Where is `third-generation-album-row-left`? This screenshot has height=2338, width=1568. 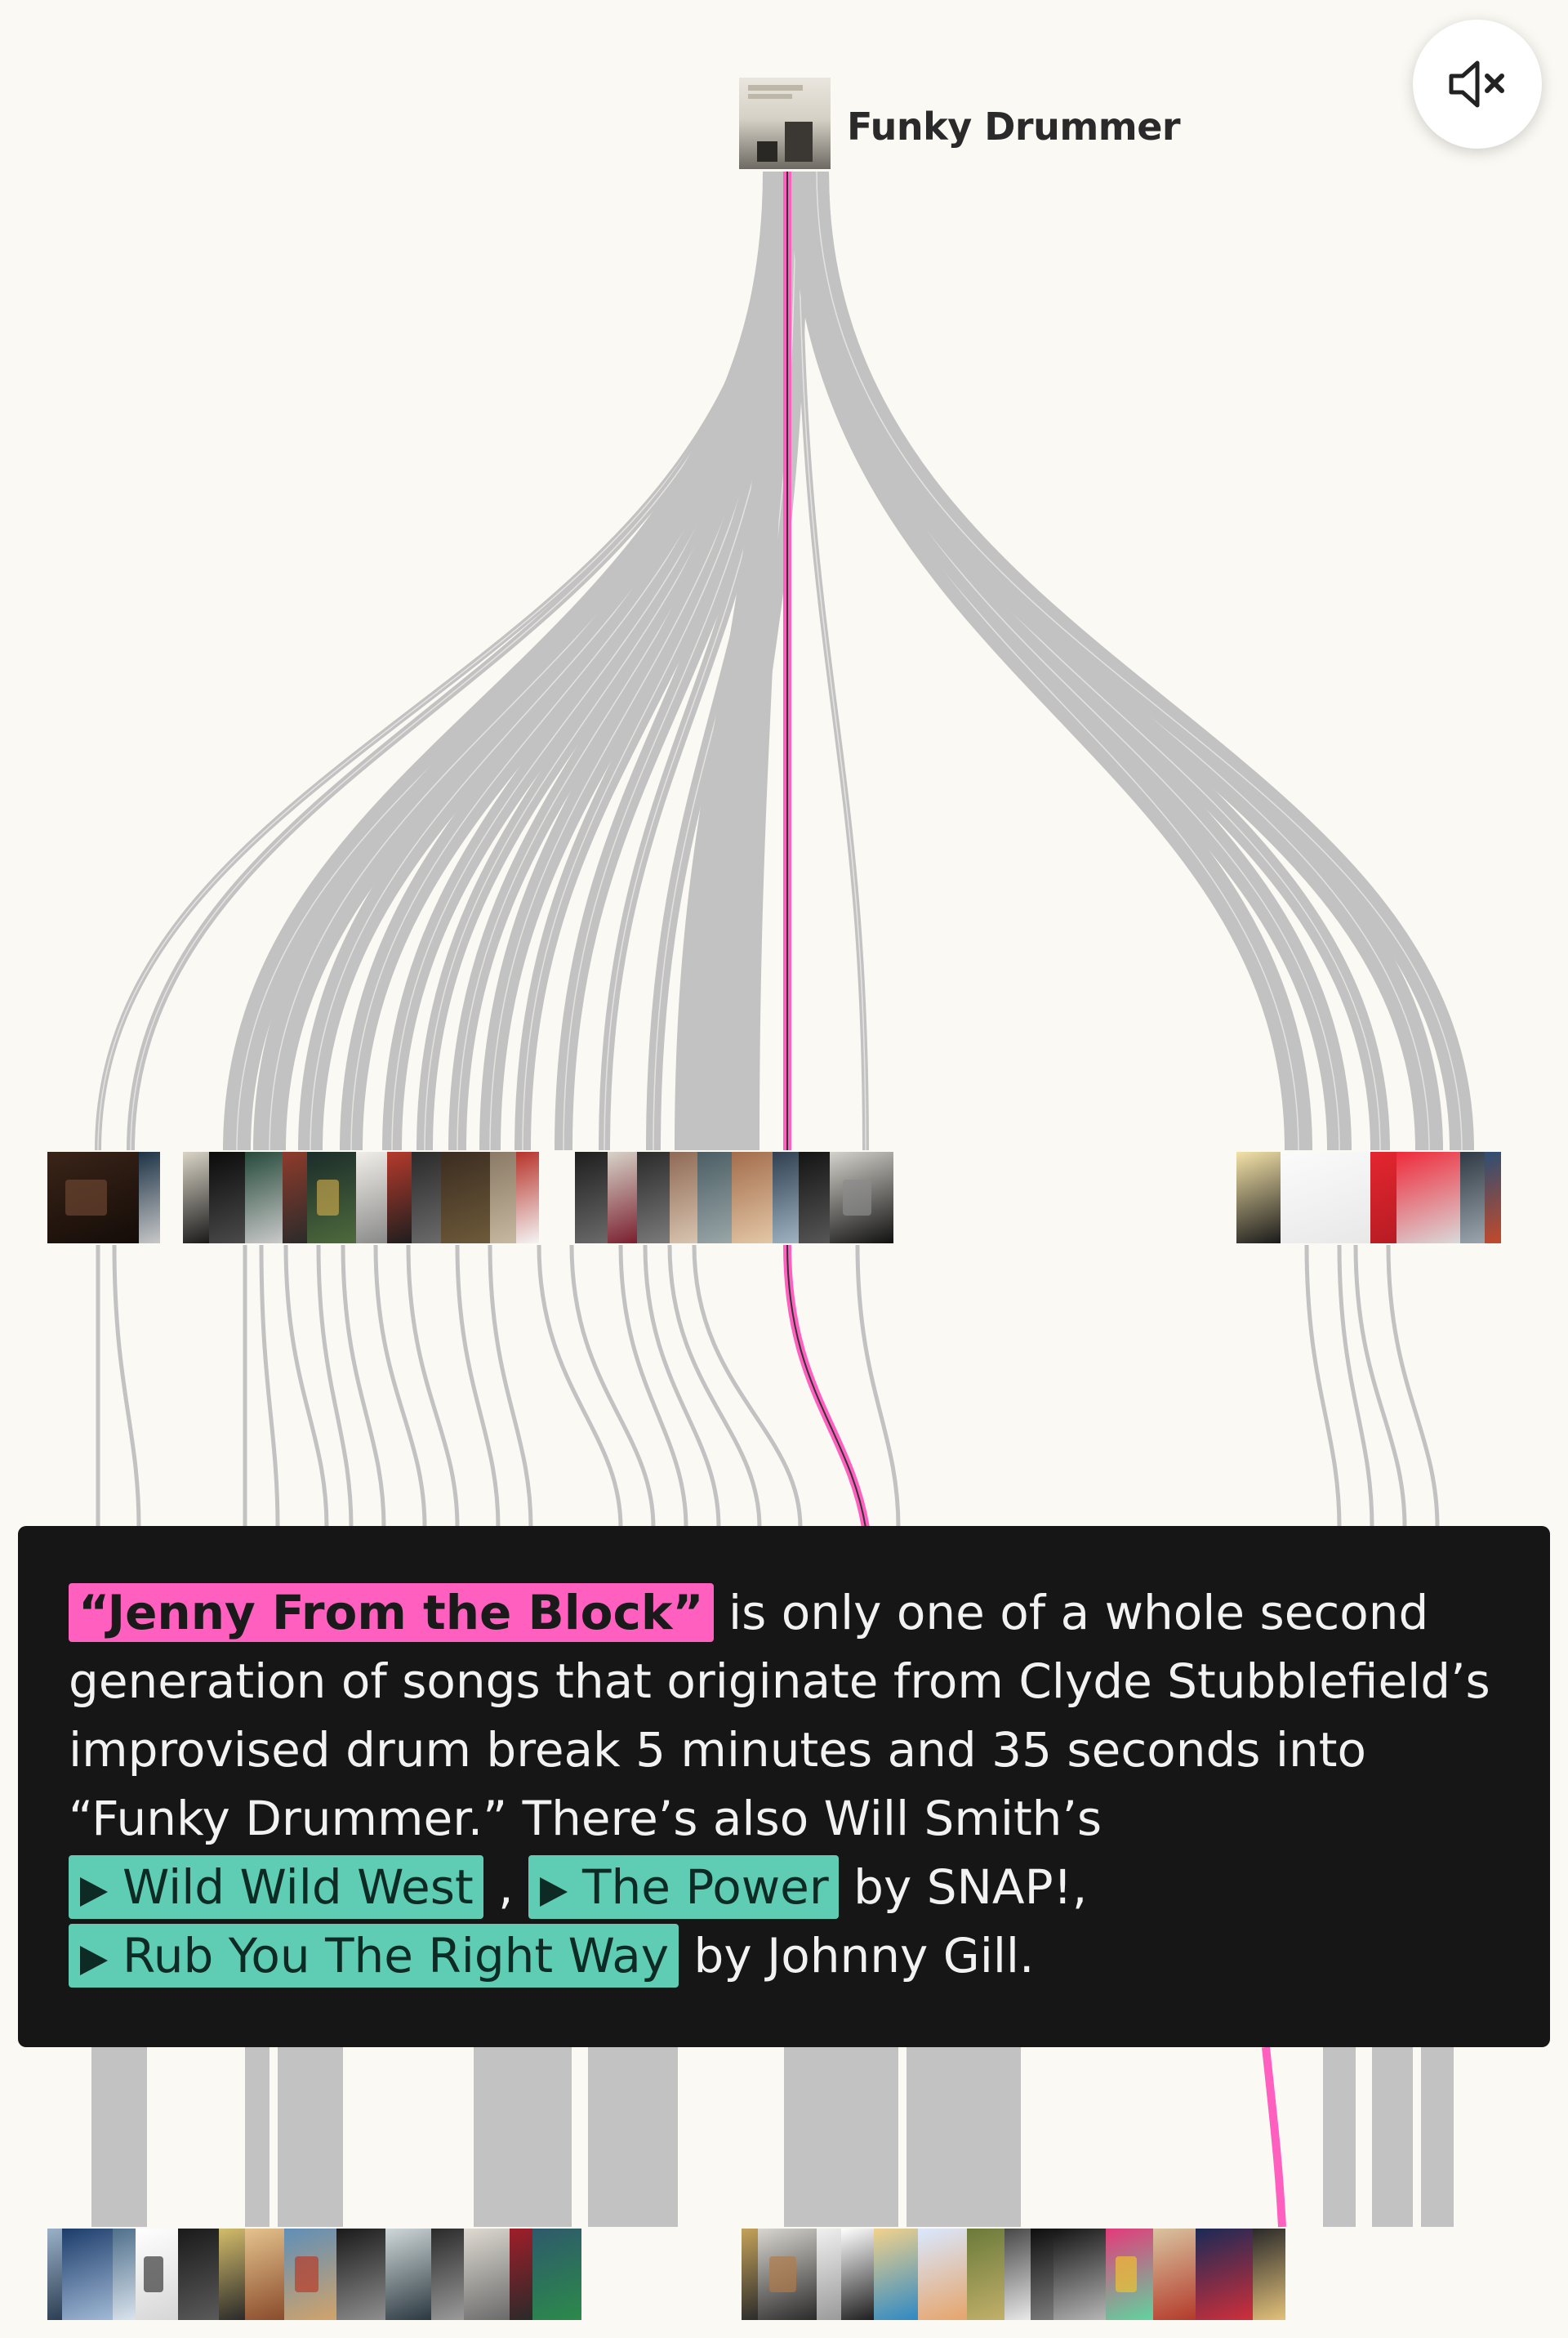 third-generation-album-row-left is located at coordinates (314, 2274).